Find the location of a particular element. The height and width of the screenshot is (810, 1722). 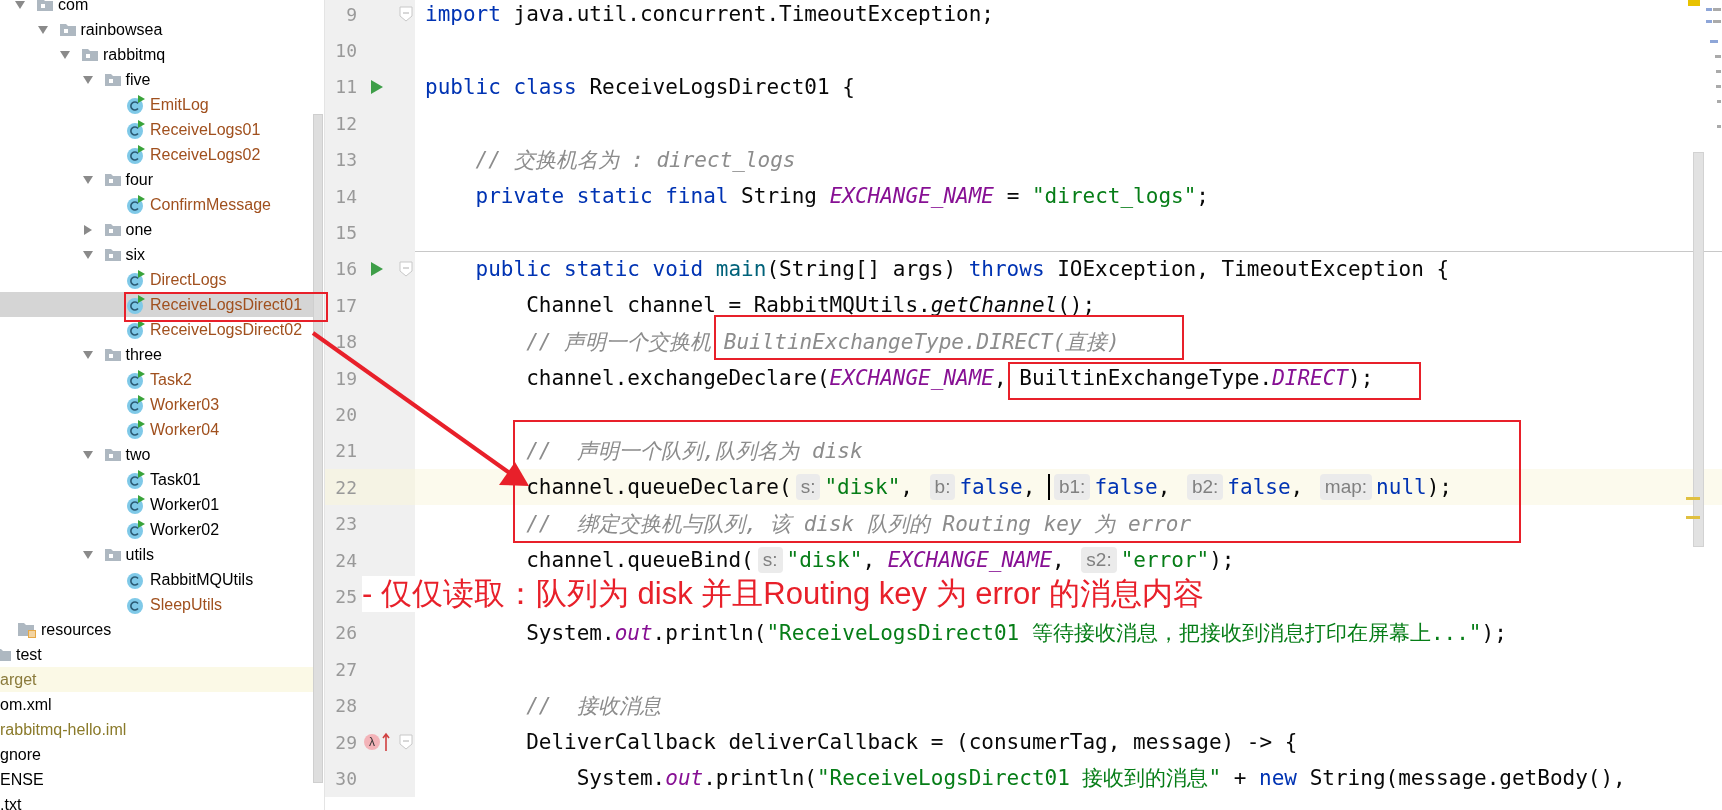

tree-item: Task01 is located at coordinates (156, 479).